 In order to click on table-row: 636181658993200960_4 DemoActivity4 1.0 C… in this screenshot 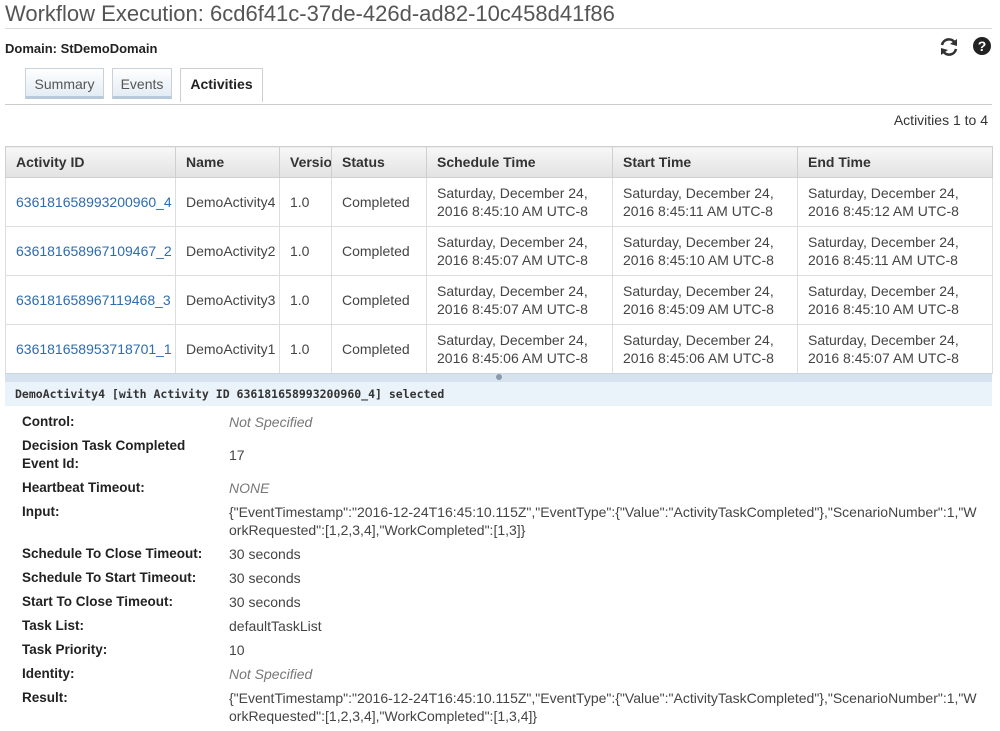, I will do `click(499, 202)`.